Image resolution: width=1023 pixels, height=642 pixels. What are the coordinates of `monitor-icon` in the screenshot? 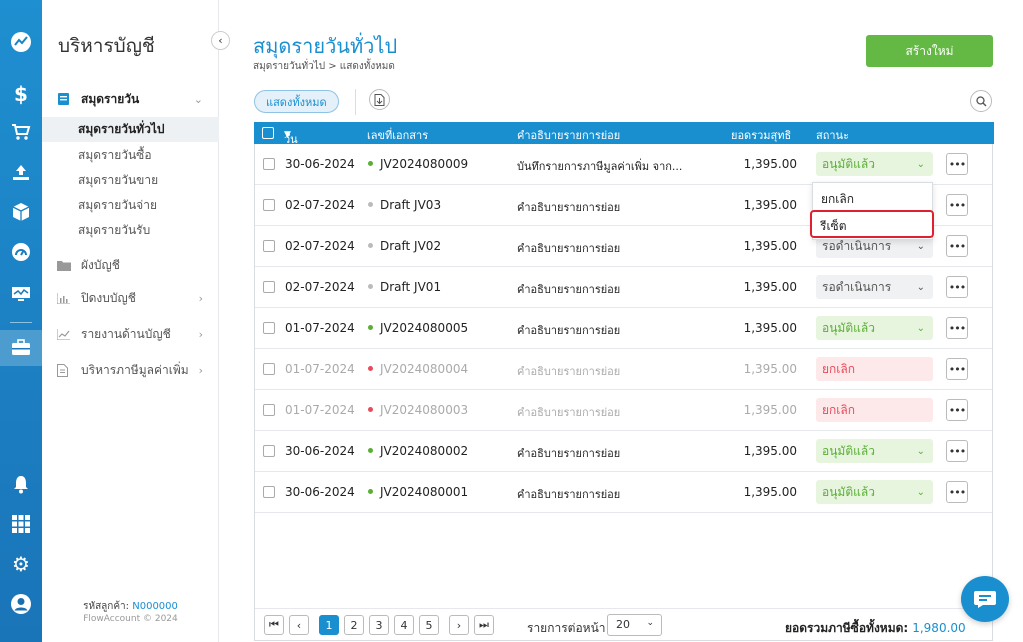 It's located at (21, 294).